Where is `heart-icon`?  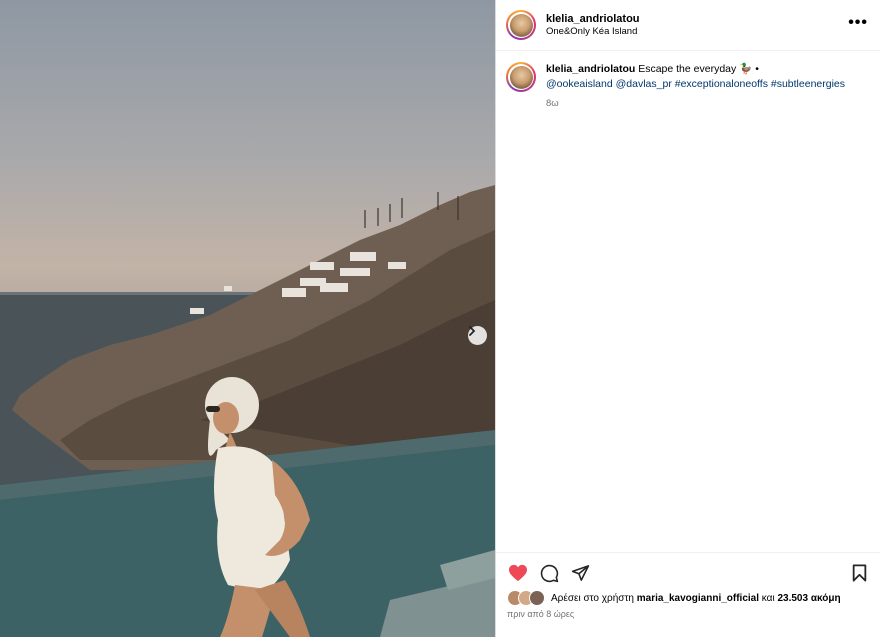 heart-icon is located at coordinates (518, 573).